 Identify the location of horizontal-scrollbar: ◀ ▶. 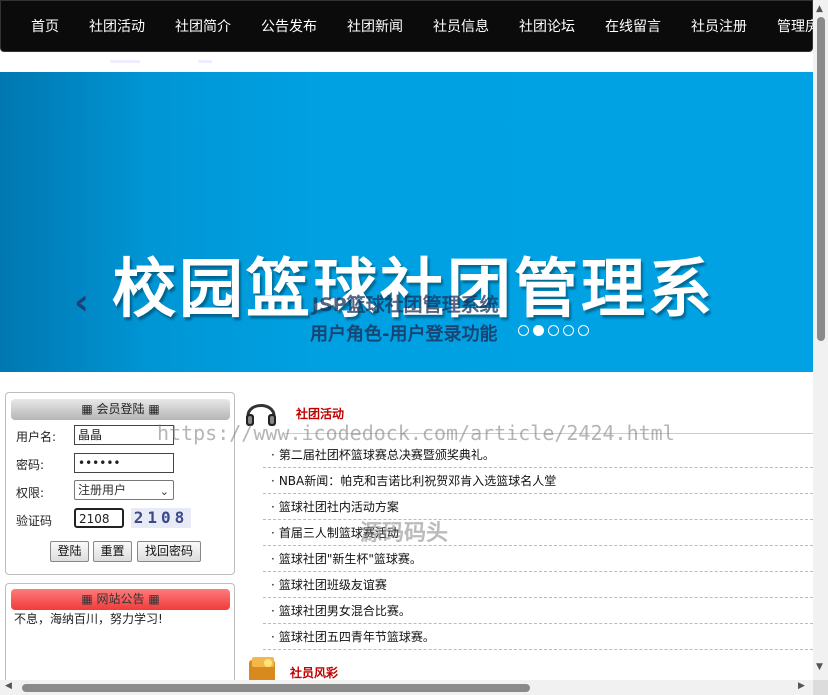
(406, 687).